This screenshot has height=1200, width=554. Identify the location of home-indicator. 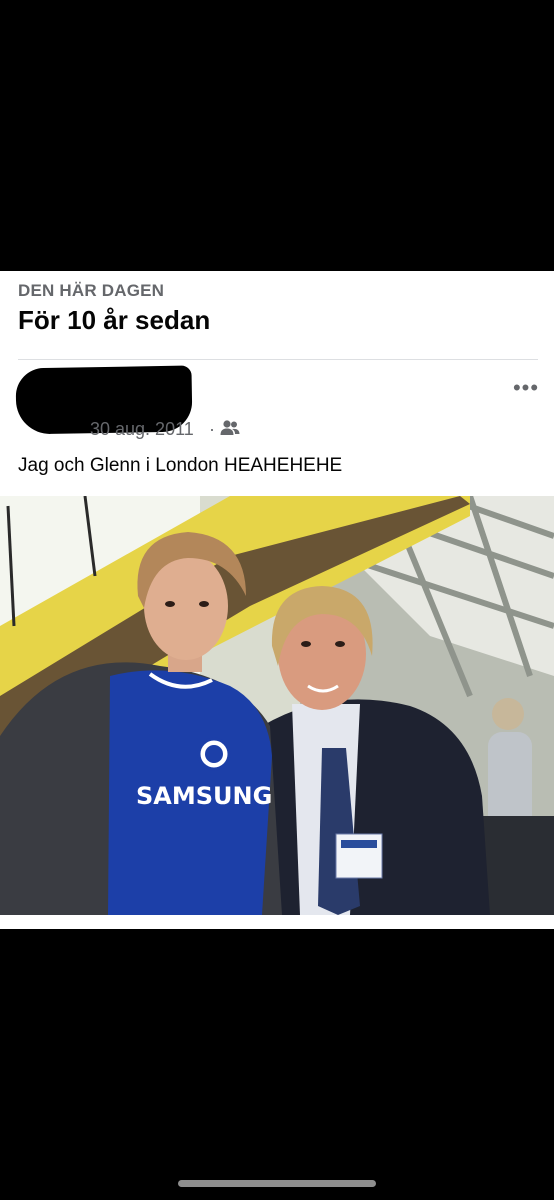
(277, 1183).